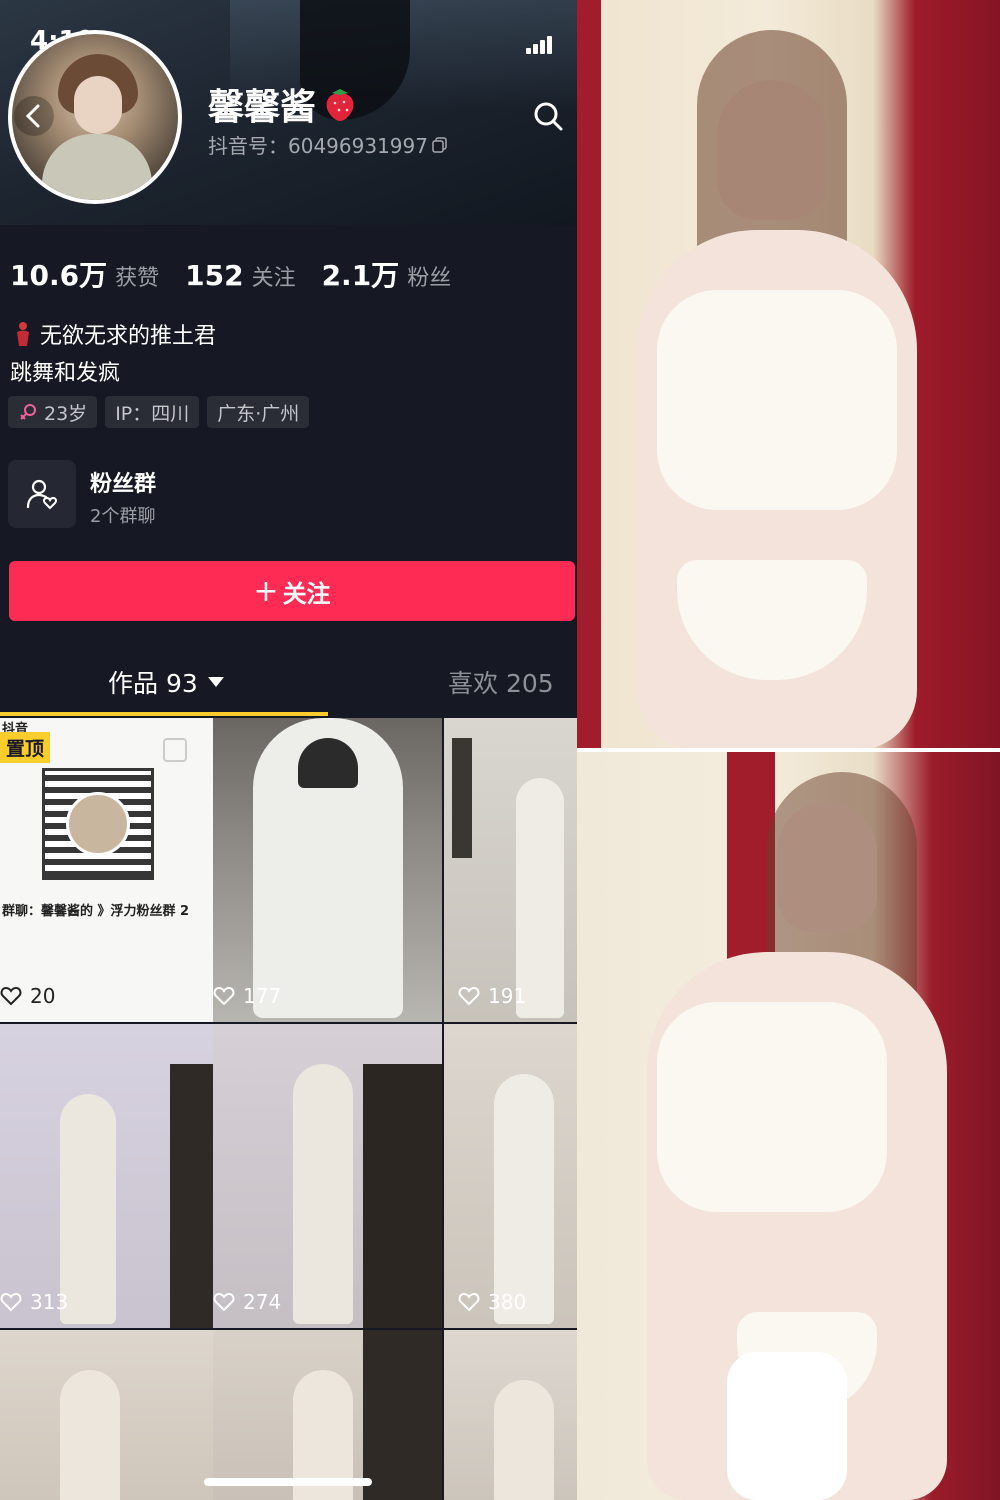  Describe the element at coordinates (288, 494) in the screenshot. I see `fan-group-entry: 粉丝群 2个群聊` at that location.